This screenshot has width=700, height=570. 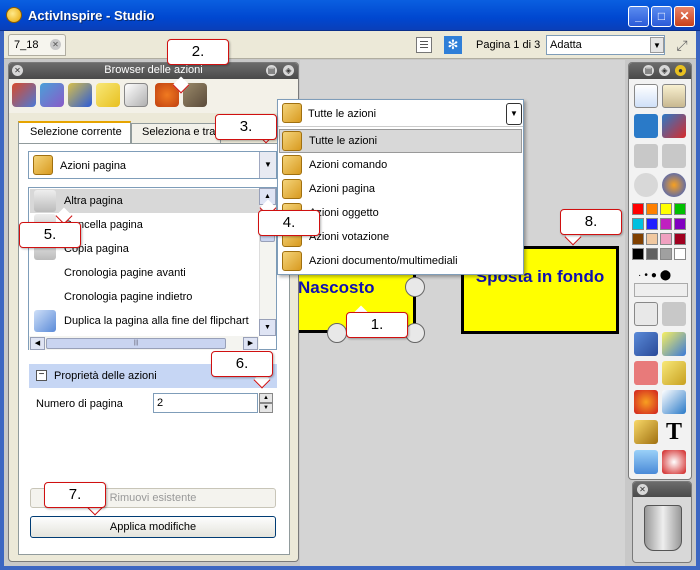 I want to click on scroll-left-button: ◀, so click(x=37, y=343).